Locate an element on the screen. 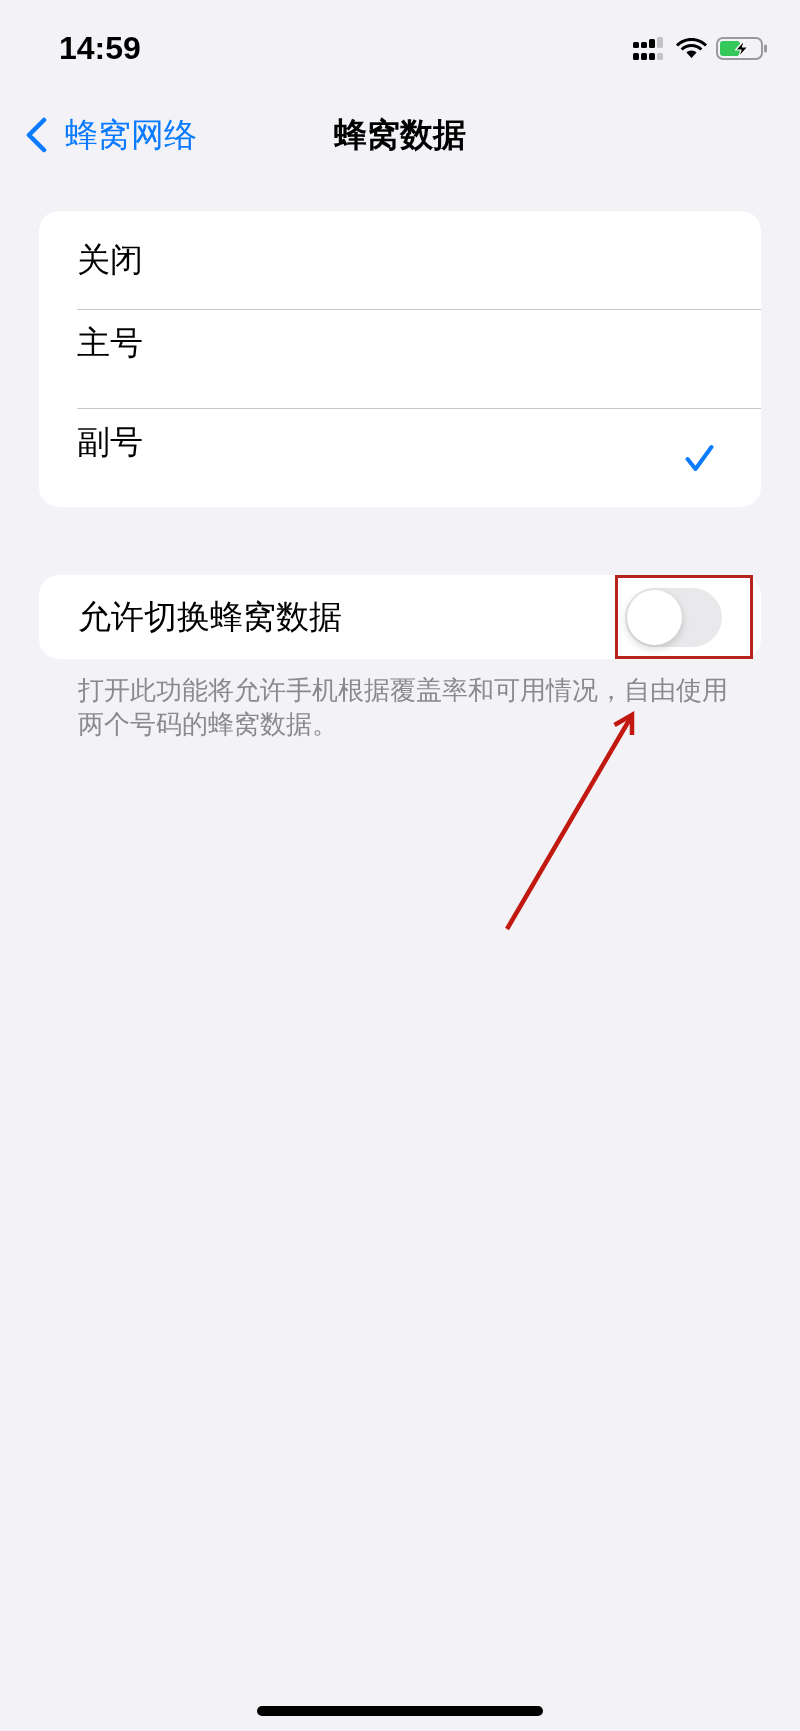  option-row: 主号 is located at coordinates (419, 358).